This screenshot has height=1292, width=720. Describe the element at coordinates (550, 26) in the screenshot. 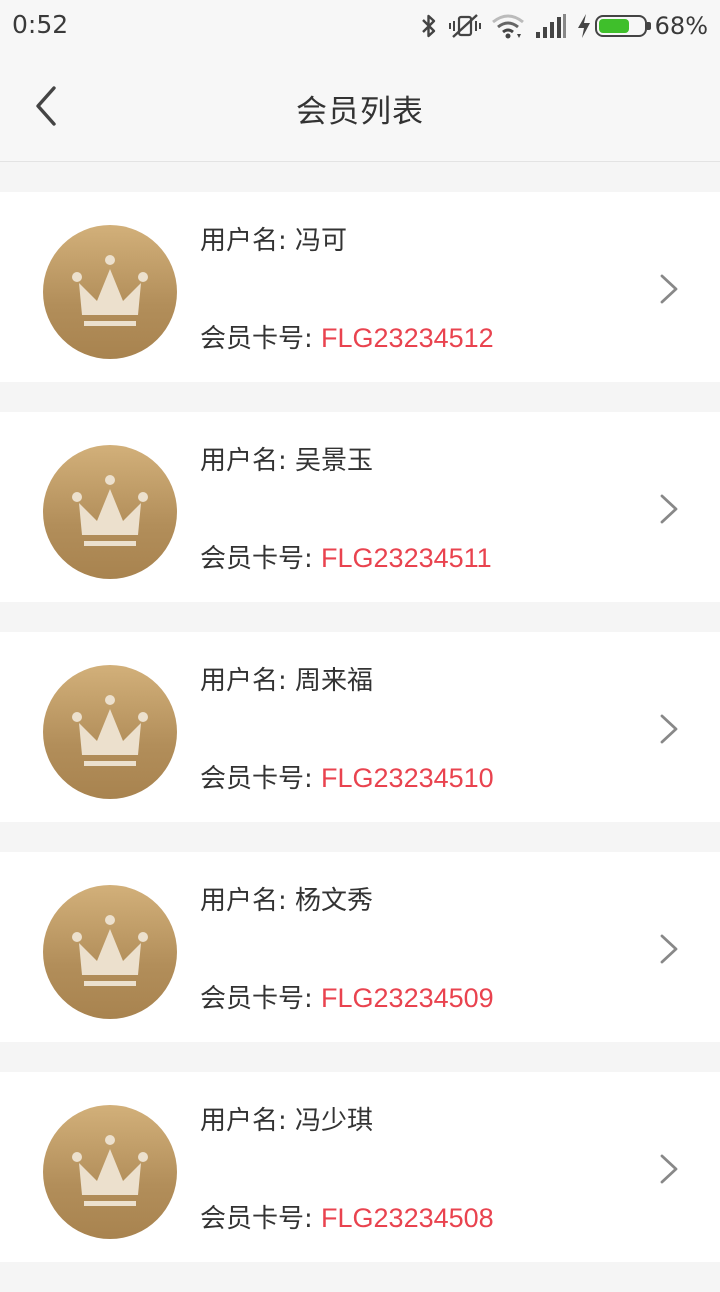

I see `signal-icon` at that location.